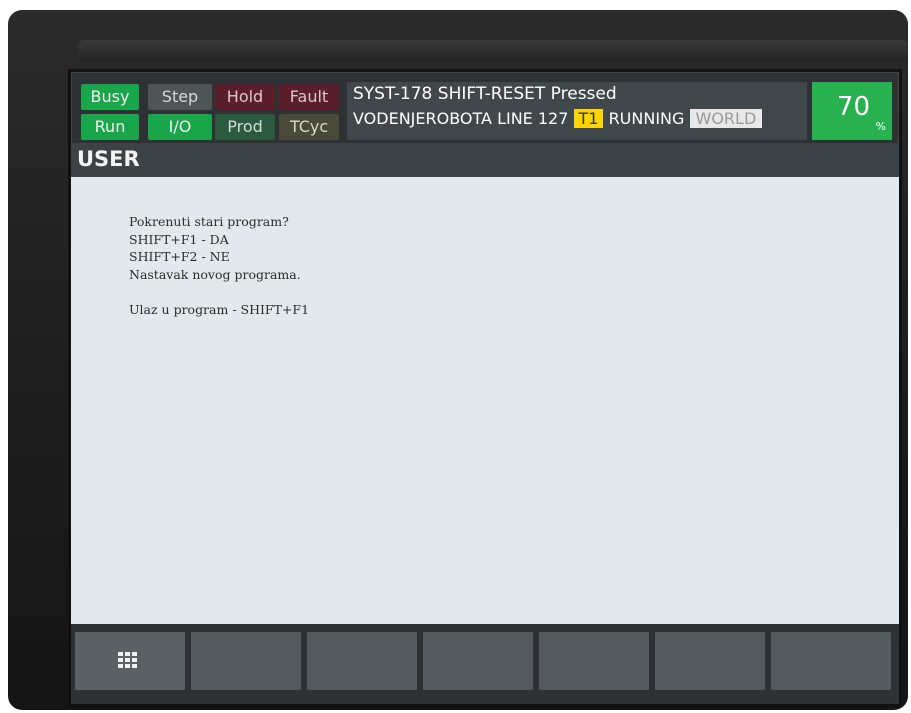 The image size is (911, 713). Describe the element at coordinates (110, 97) in the screenshot. I see `busy-lamp: Busy` at that location.